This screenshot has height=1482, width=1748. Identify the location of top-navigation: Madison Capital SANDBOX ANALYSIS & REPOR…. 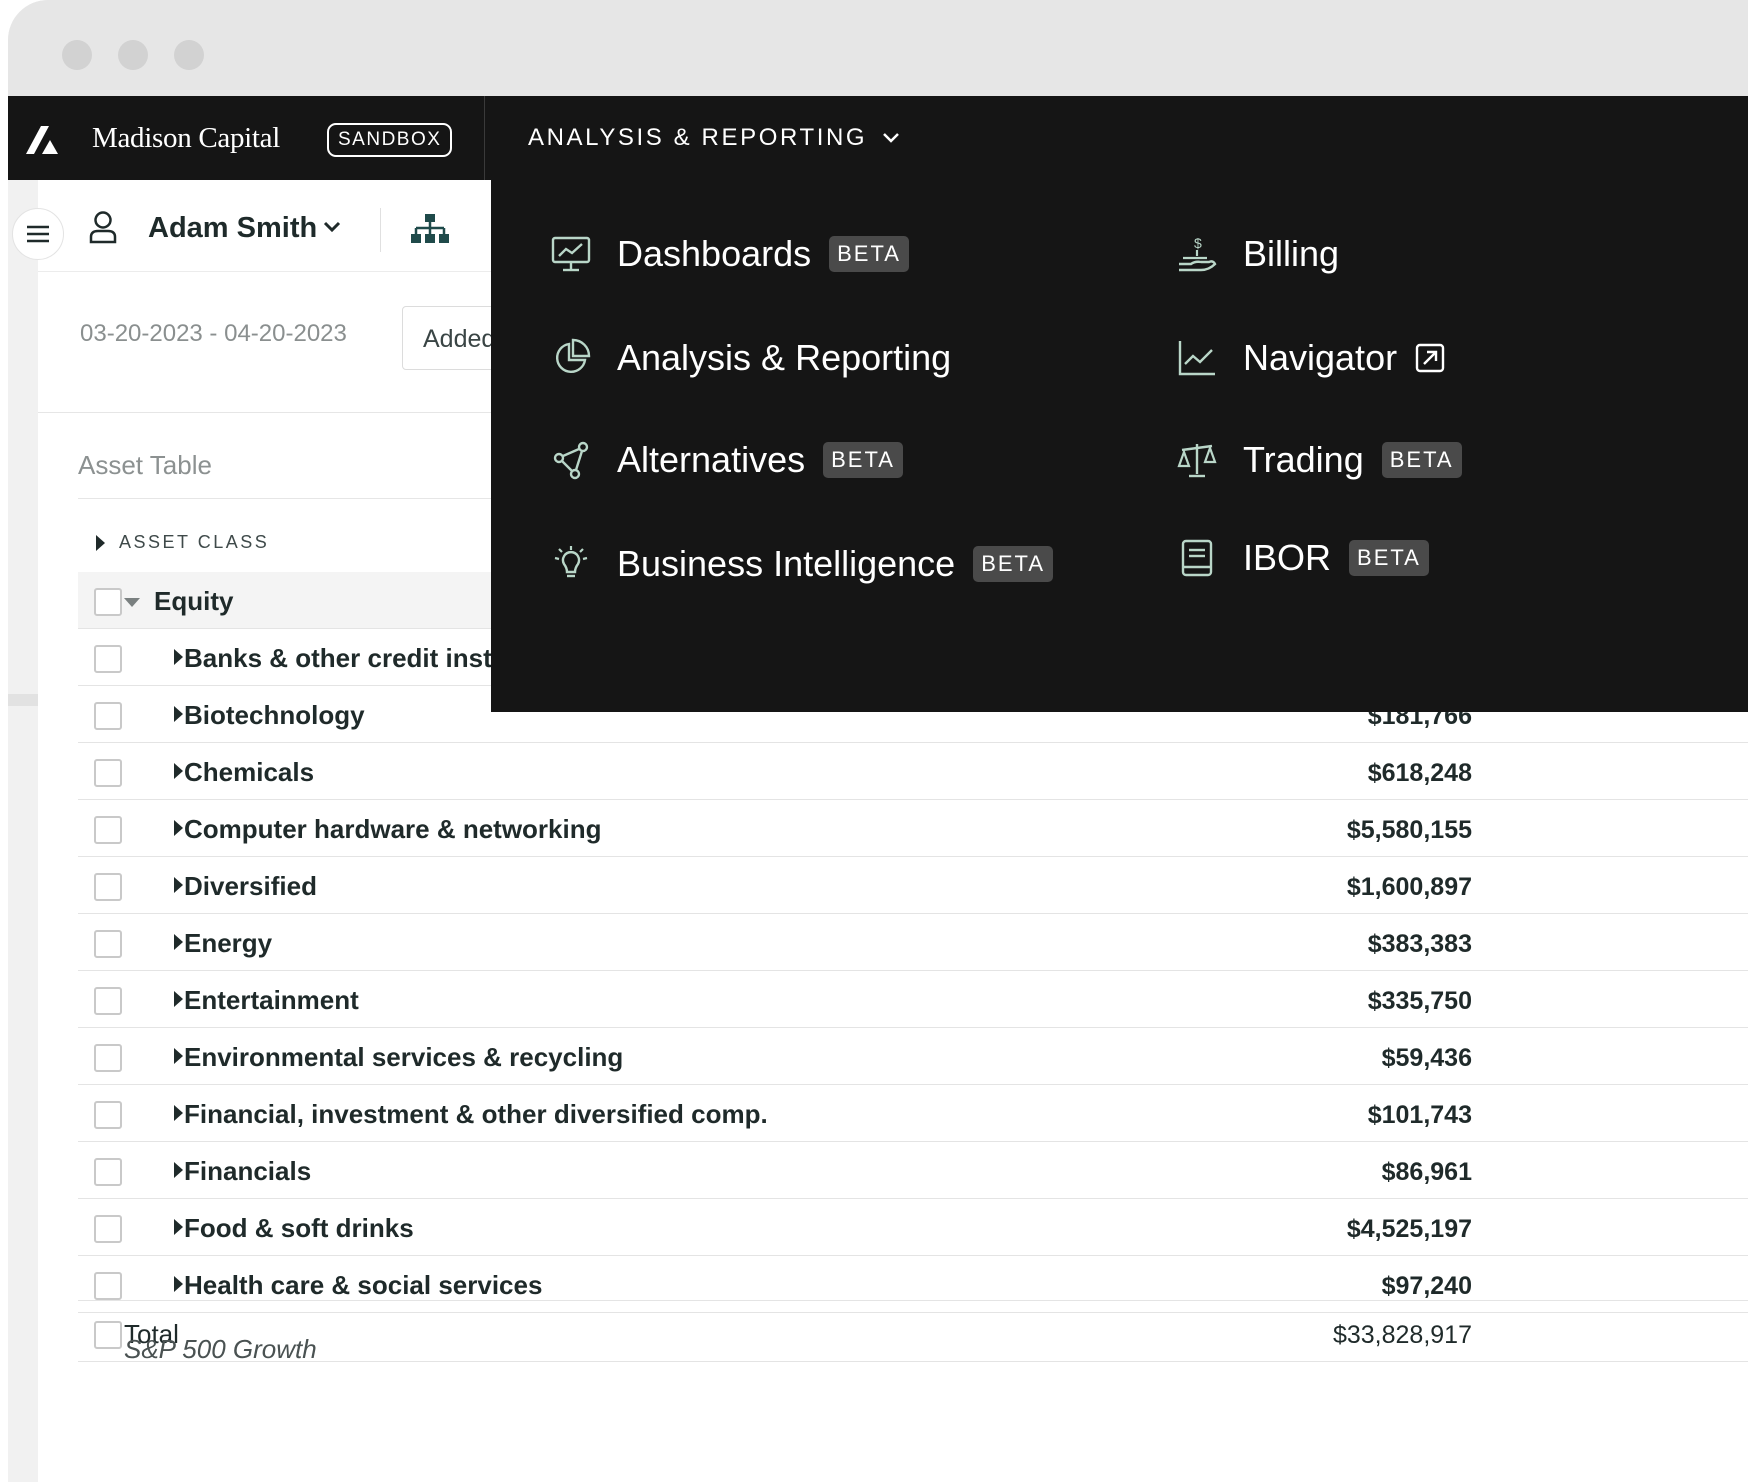
(878, 138).